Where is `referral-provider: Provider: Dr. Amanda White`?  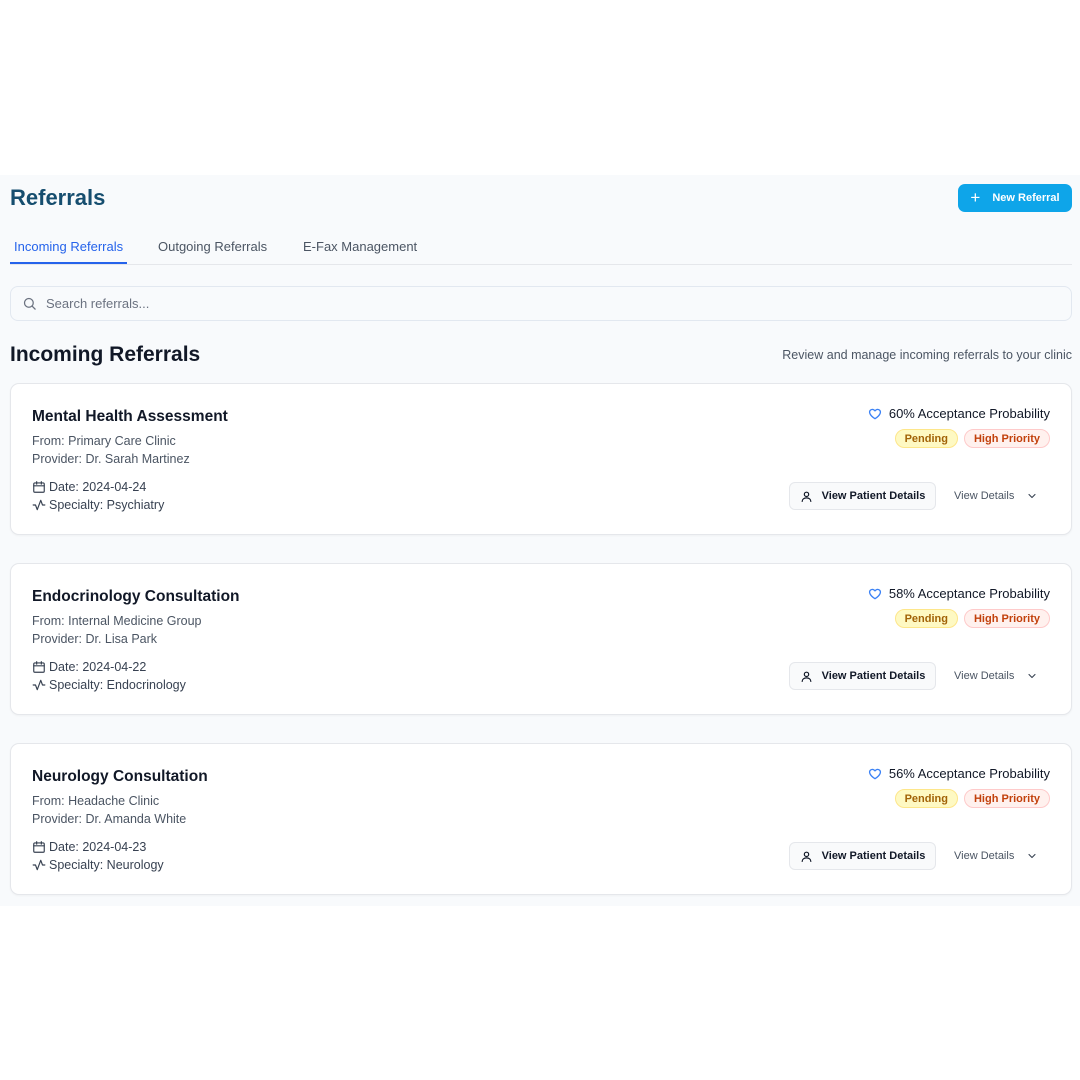
referral-provider: Provider: Dr. Amanda White is located at coordinates (109, 819).